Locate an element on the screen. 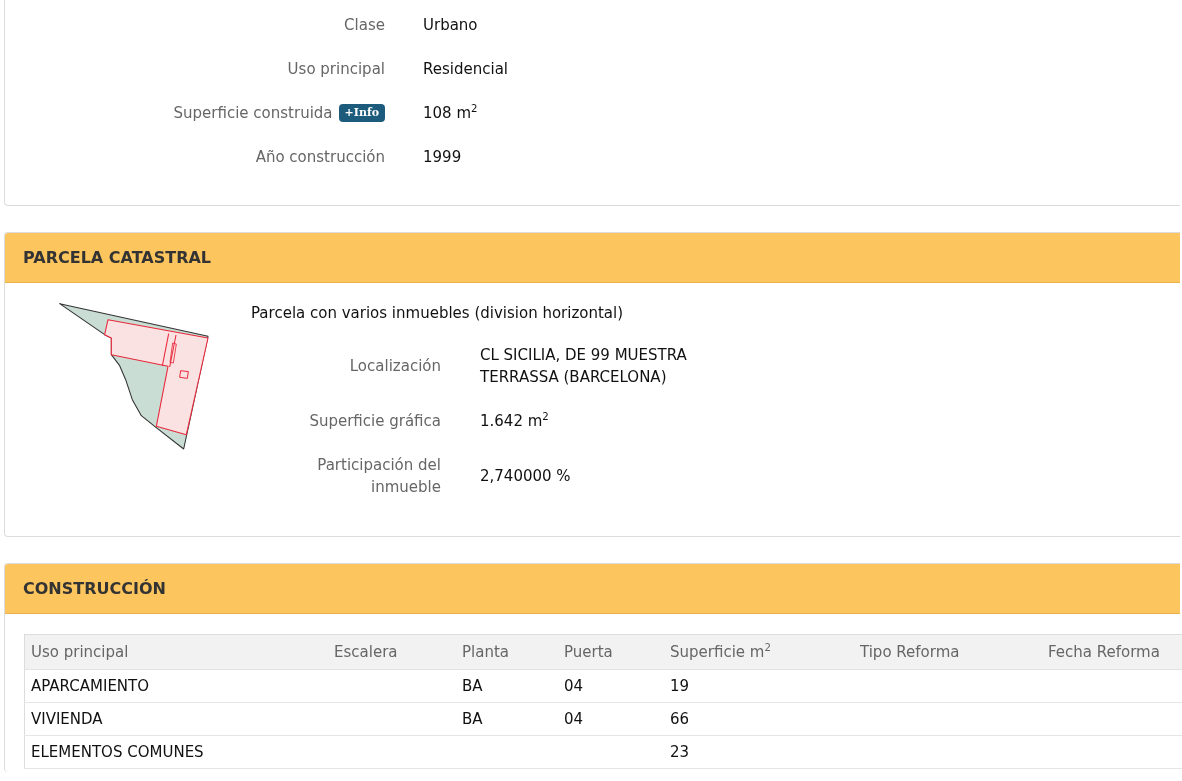  field-value: CL SICILIA, DE 99 MUESTRA is located at coordinates (583, 355).